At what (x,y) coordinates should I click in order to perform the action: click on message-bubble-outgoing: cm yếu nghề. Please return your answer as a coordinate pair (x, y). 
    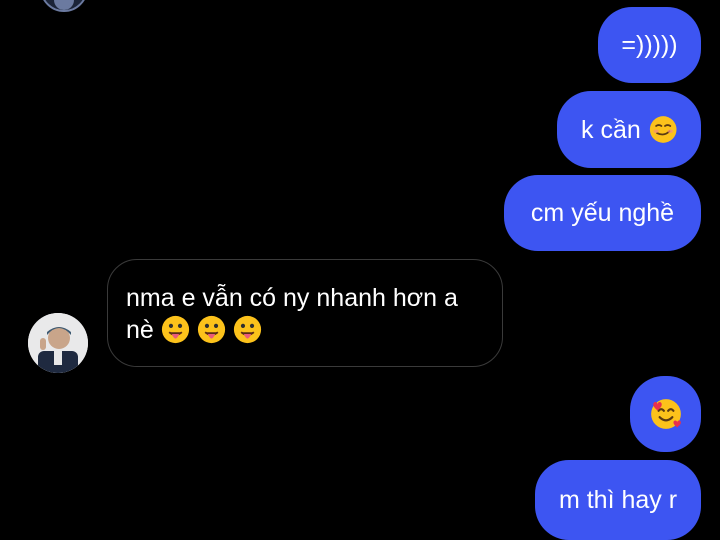
    Looking at the image, I should click on (602, 213).